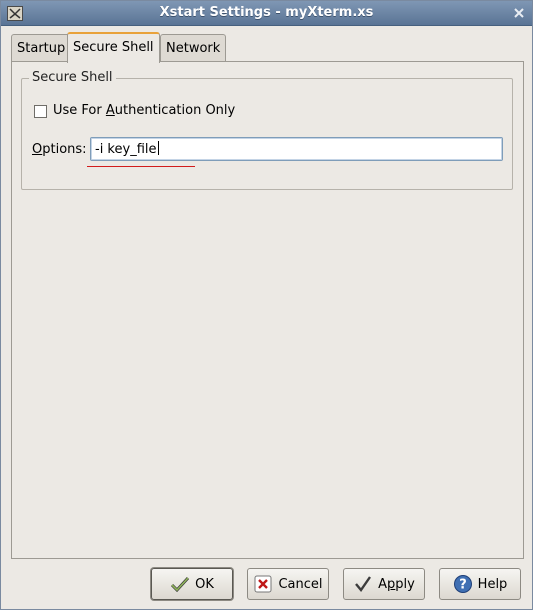  I want to click on help-label: Help, so click(492, 584).